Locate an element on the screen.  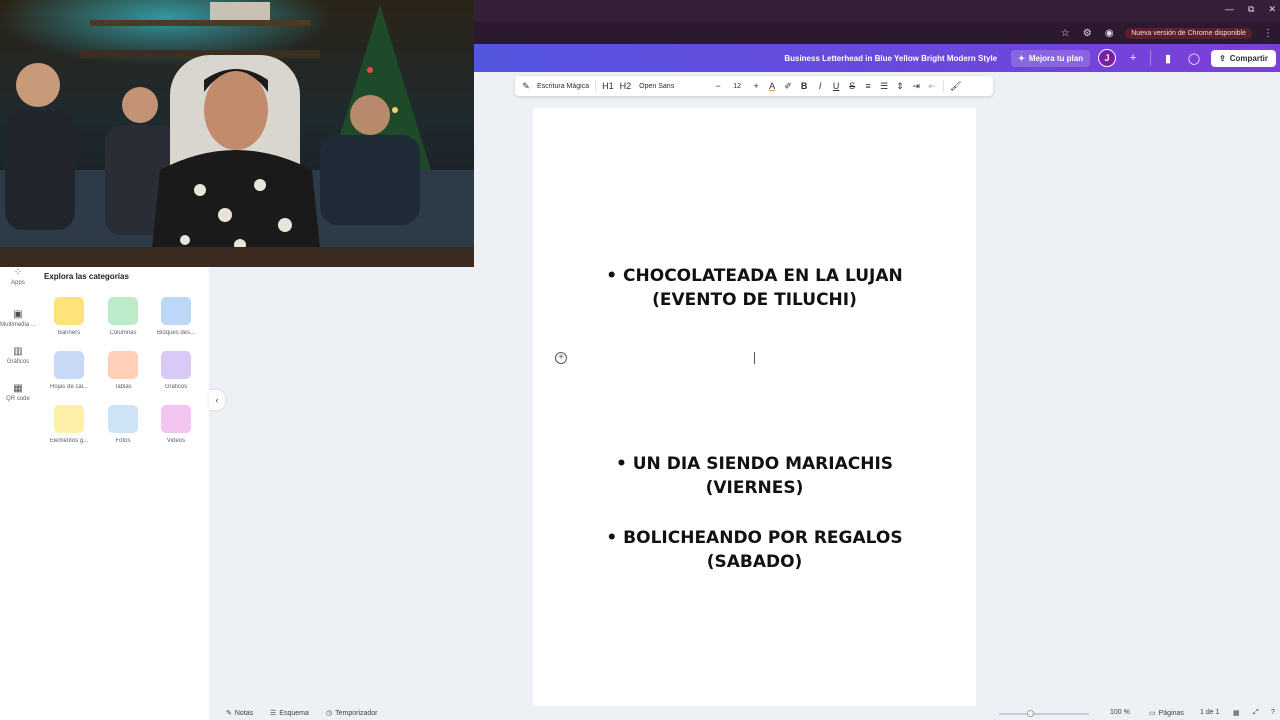
chevron-left-icon: ‹ is located at coordinates (217, 400).